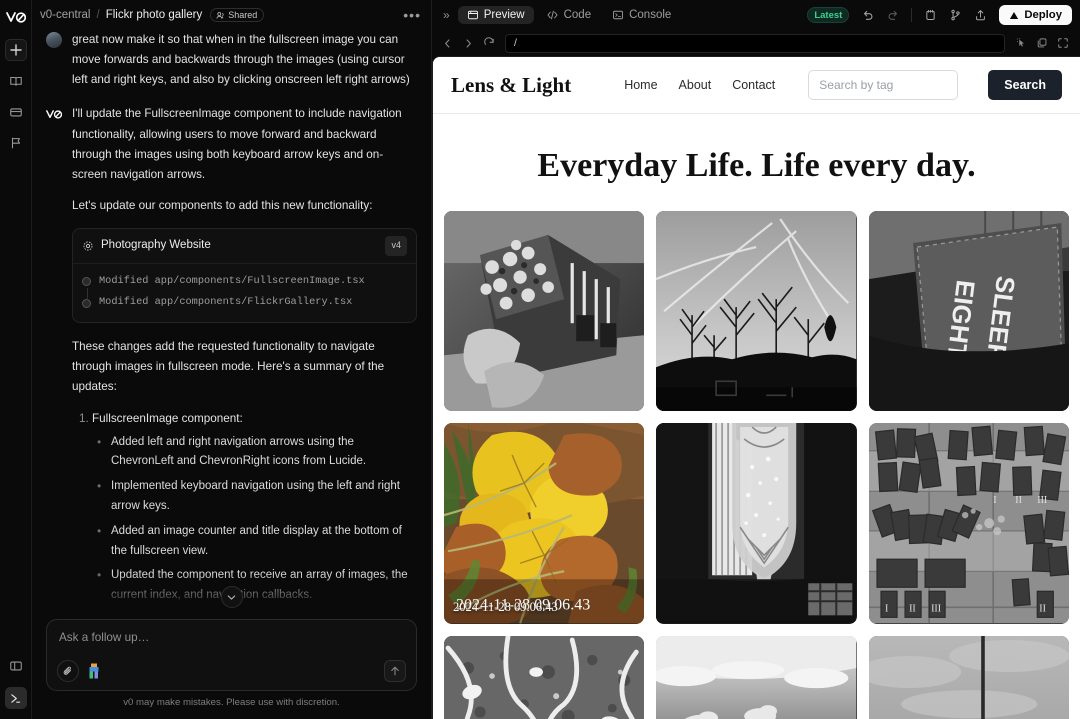 Image resolution: width=1080 pixels, height=719 pixels. Describe the element at coordinates (395, 671) in the screenshot. I see `send-button` at that location.